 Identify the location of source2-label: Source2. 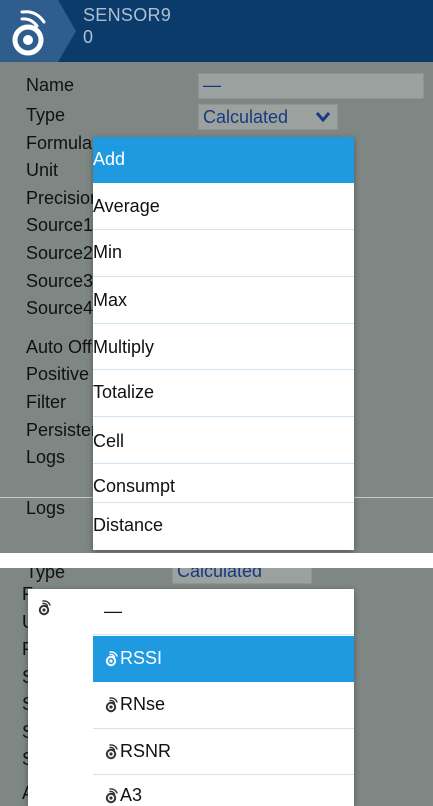
(60, 253).